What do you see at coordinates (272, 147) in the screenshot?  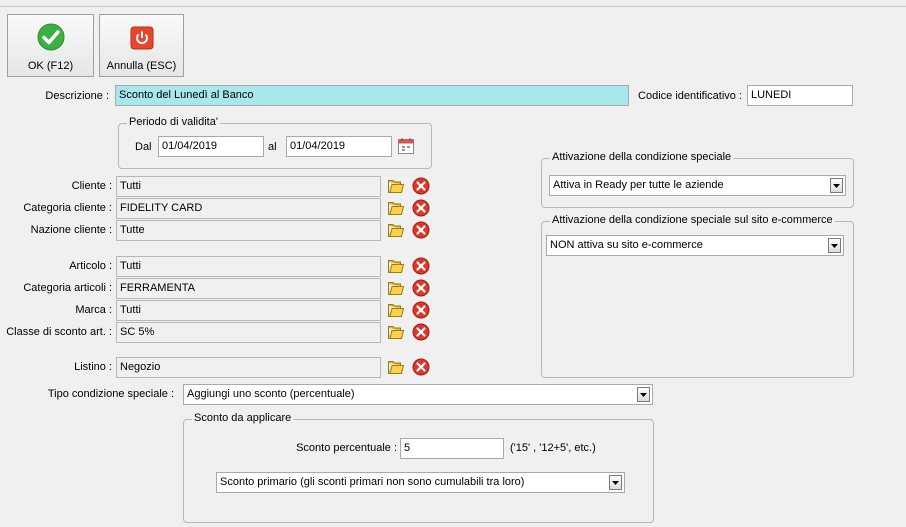 I see `al-label: al` at bounding box center [272, 147].